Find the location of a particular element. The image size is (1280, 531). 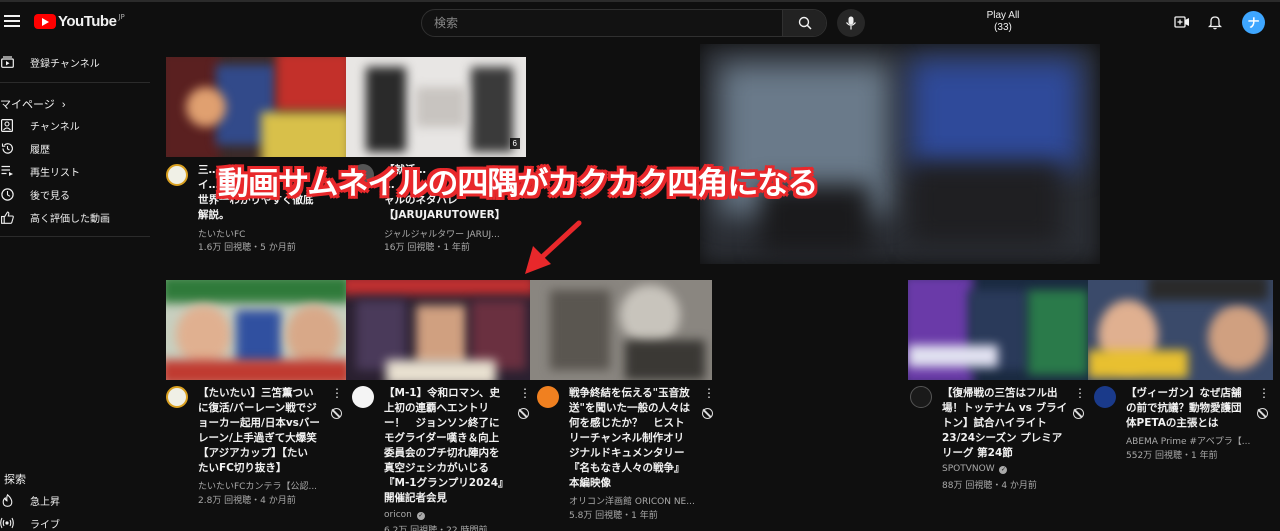

youtube-play-icon is located at coordinates (45, 21).